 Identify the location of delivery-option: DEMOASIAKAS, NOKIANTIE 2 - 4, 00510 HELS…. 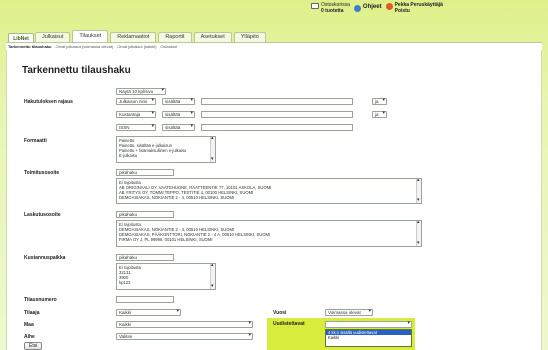
(269, 197).